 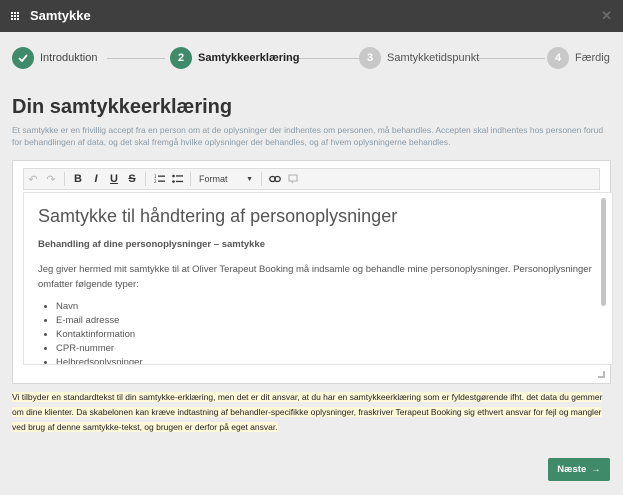 What do you see at coordinates (327, 321) in the screenshot?
I see `list-item: E-mail adresse` at bounding box center [327, 321].